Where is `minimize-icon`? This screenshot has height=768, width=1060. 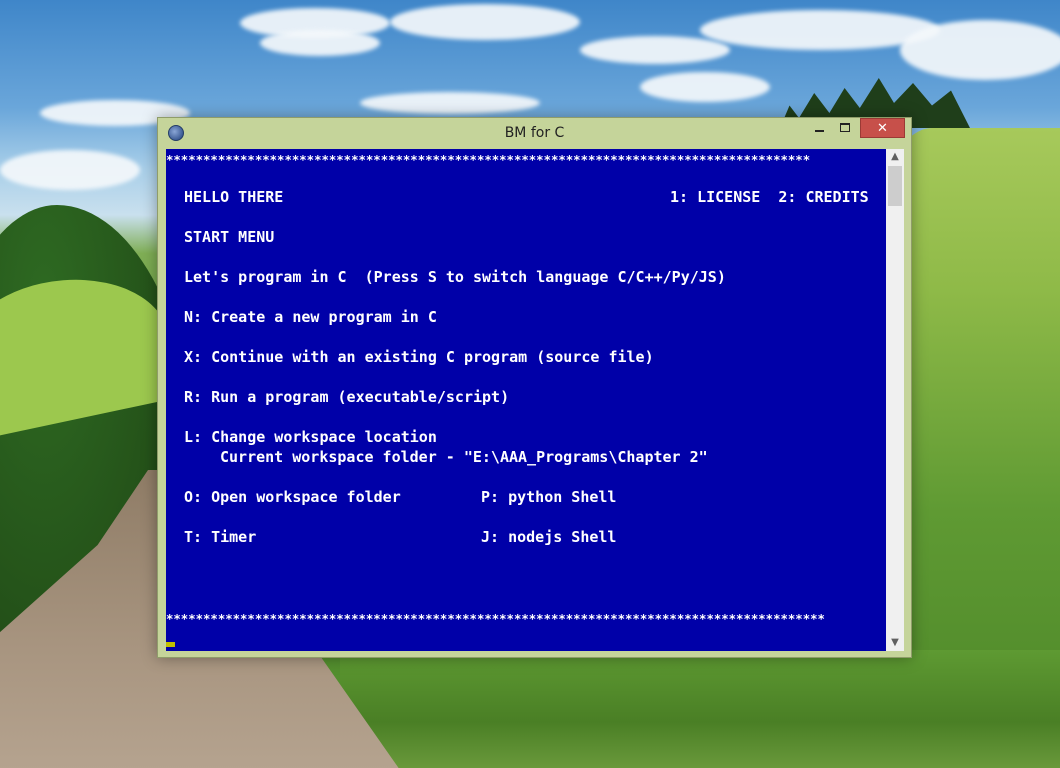
minimize-icon is located at coordinates (819, 130).